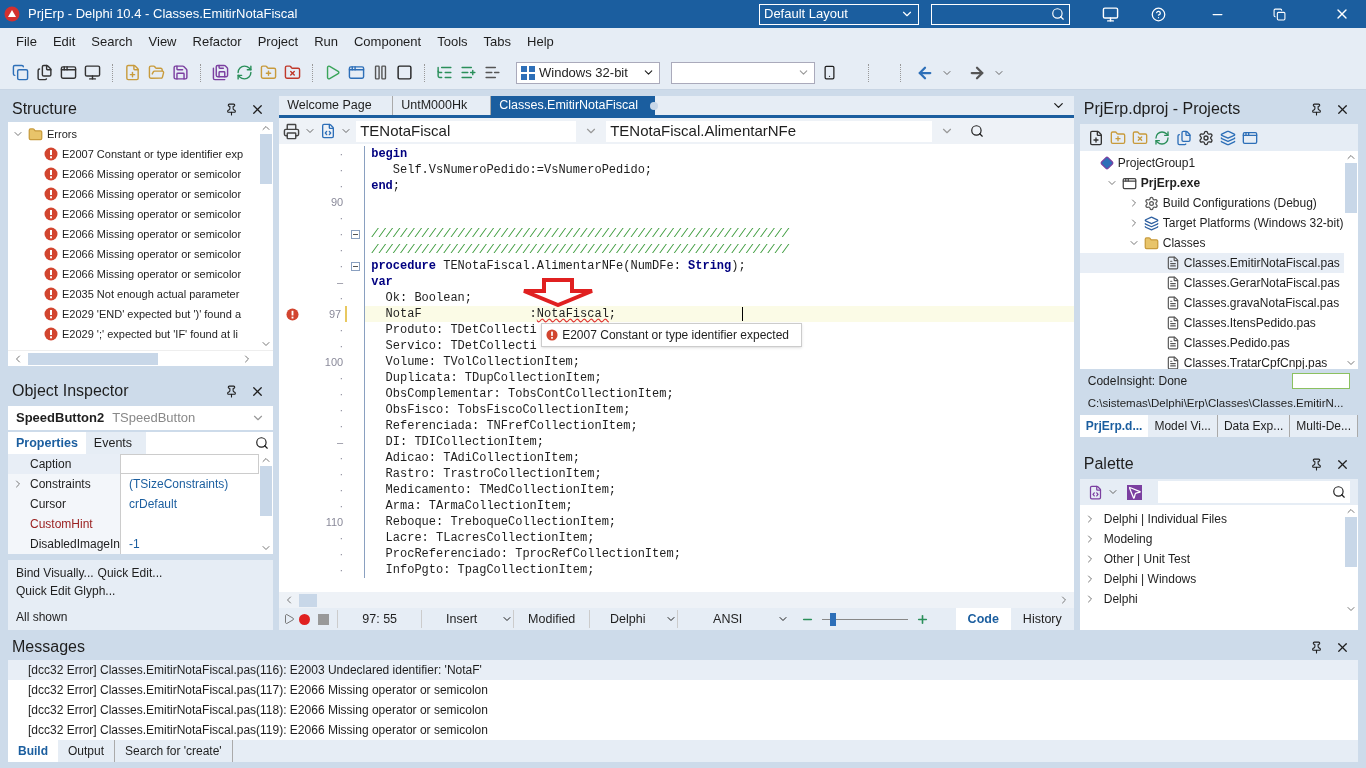 This screenshot has height=768, width=1366. Describe the element at coordinates (289, 619) in the screenshot. I see `play-icon` at that location.